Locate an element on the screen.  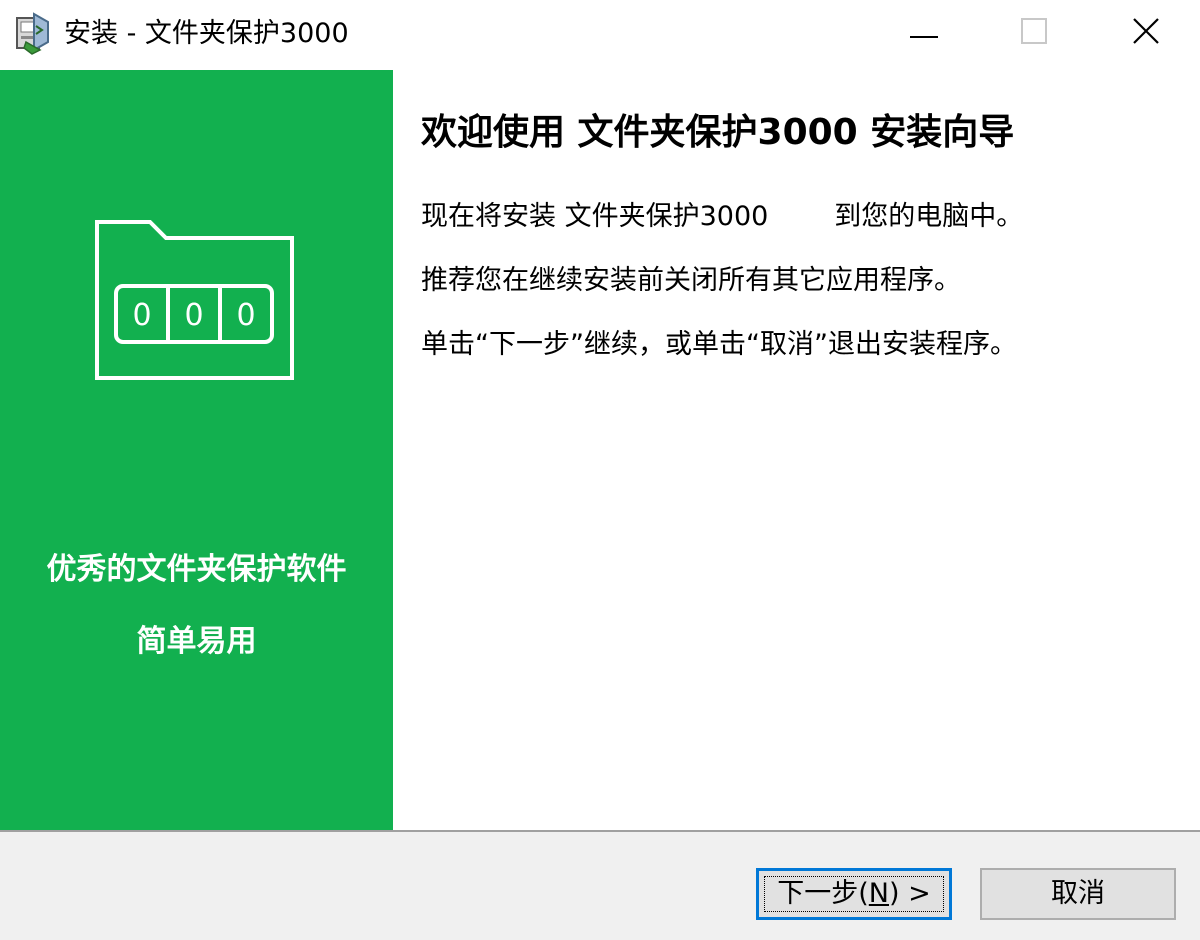
minimize-icon is located at coordinates (924, 33).